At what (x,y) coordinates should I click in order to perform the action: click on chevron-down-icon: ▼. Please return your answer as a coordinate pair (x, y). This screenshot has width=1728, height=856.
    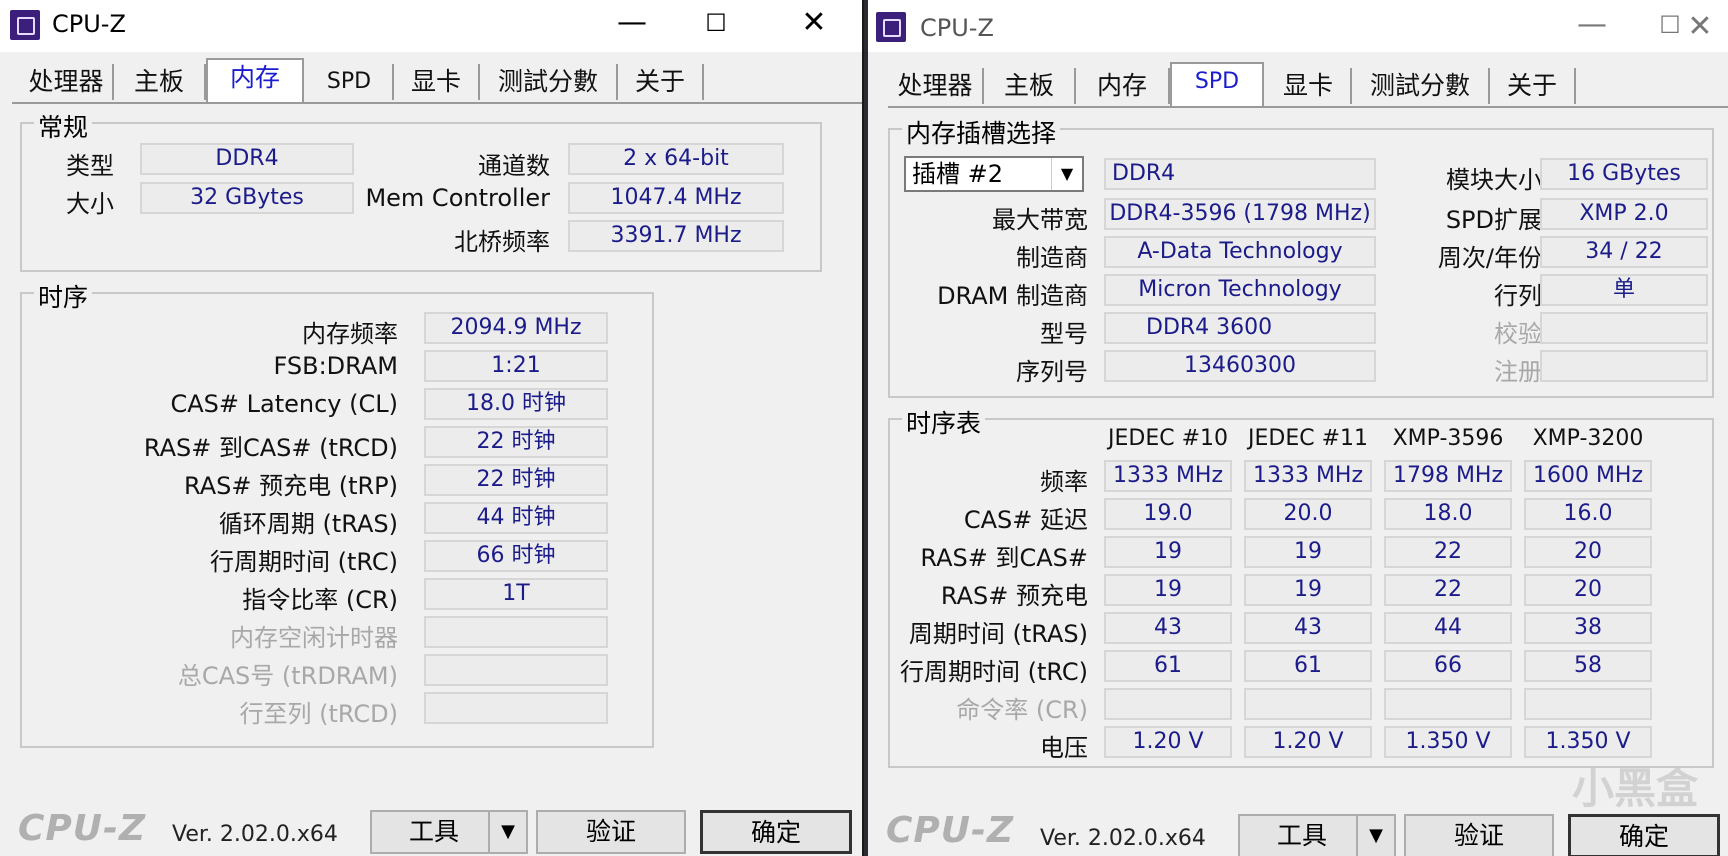
    Looking at the image, I should click on (1066, 174).